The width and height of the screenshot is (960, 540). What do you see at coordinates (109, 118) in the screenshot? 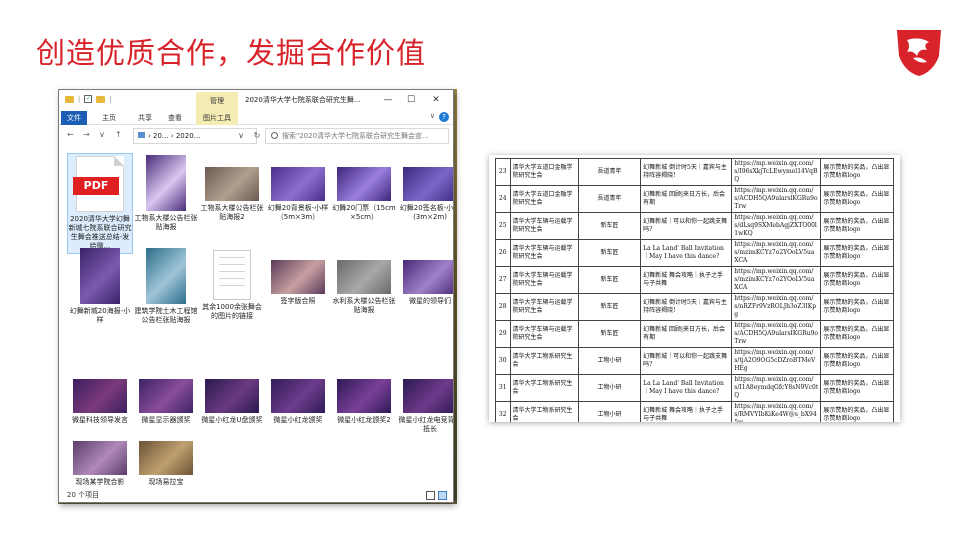
I see `tab-home: 主页` at bounding box center [109, 118].